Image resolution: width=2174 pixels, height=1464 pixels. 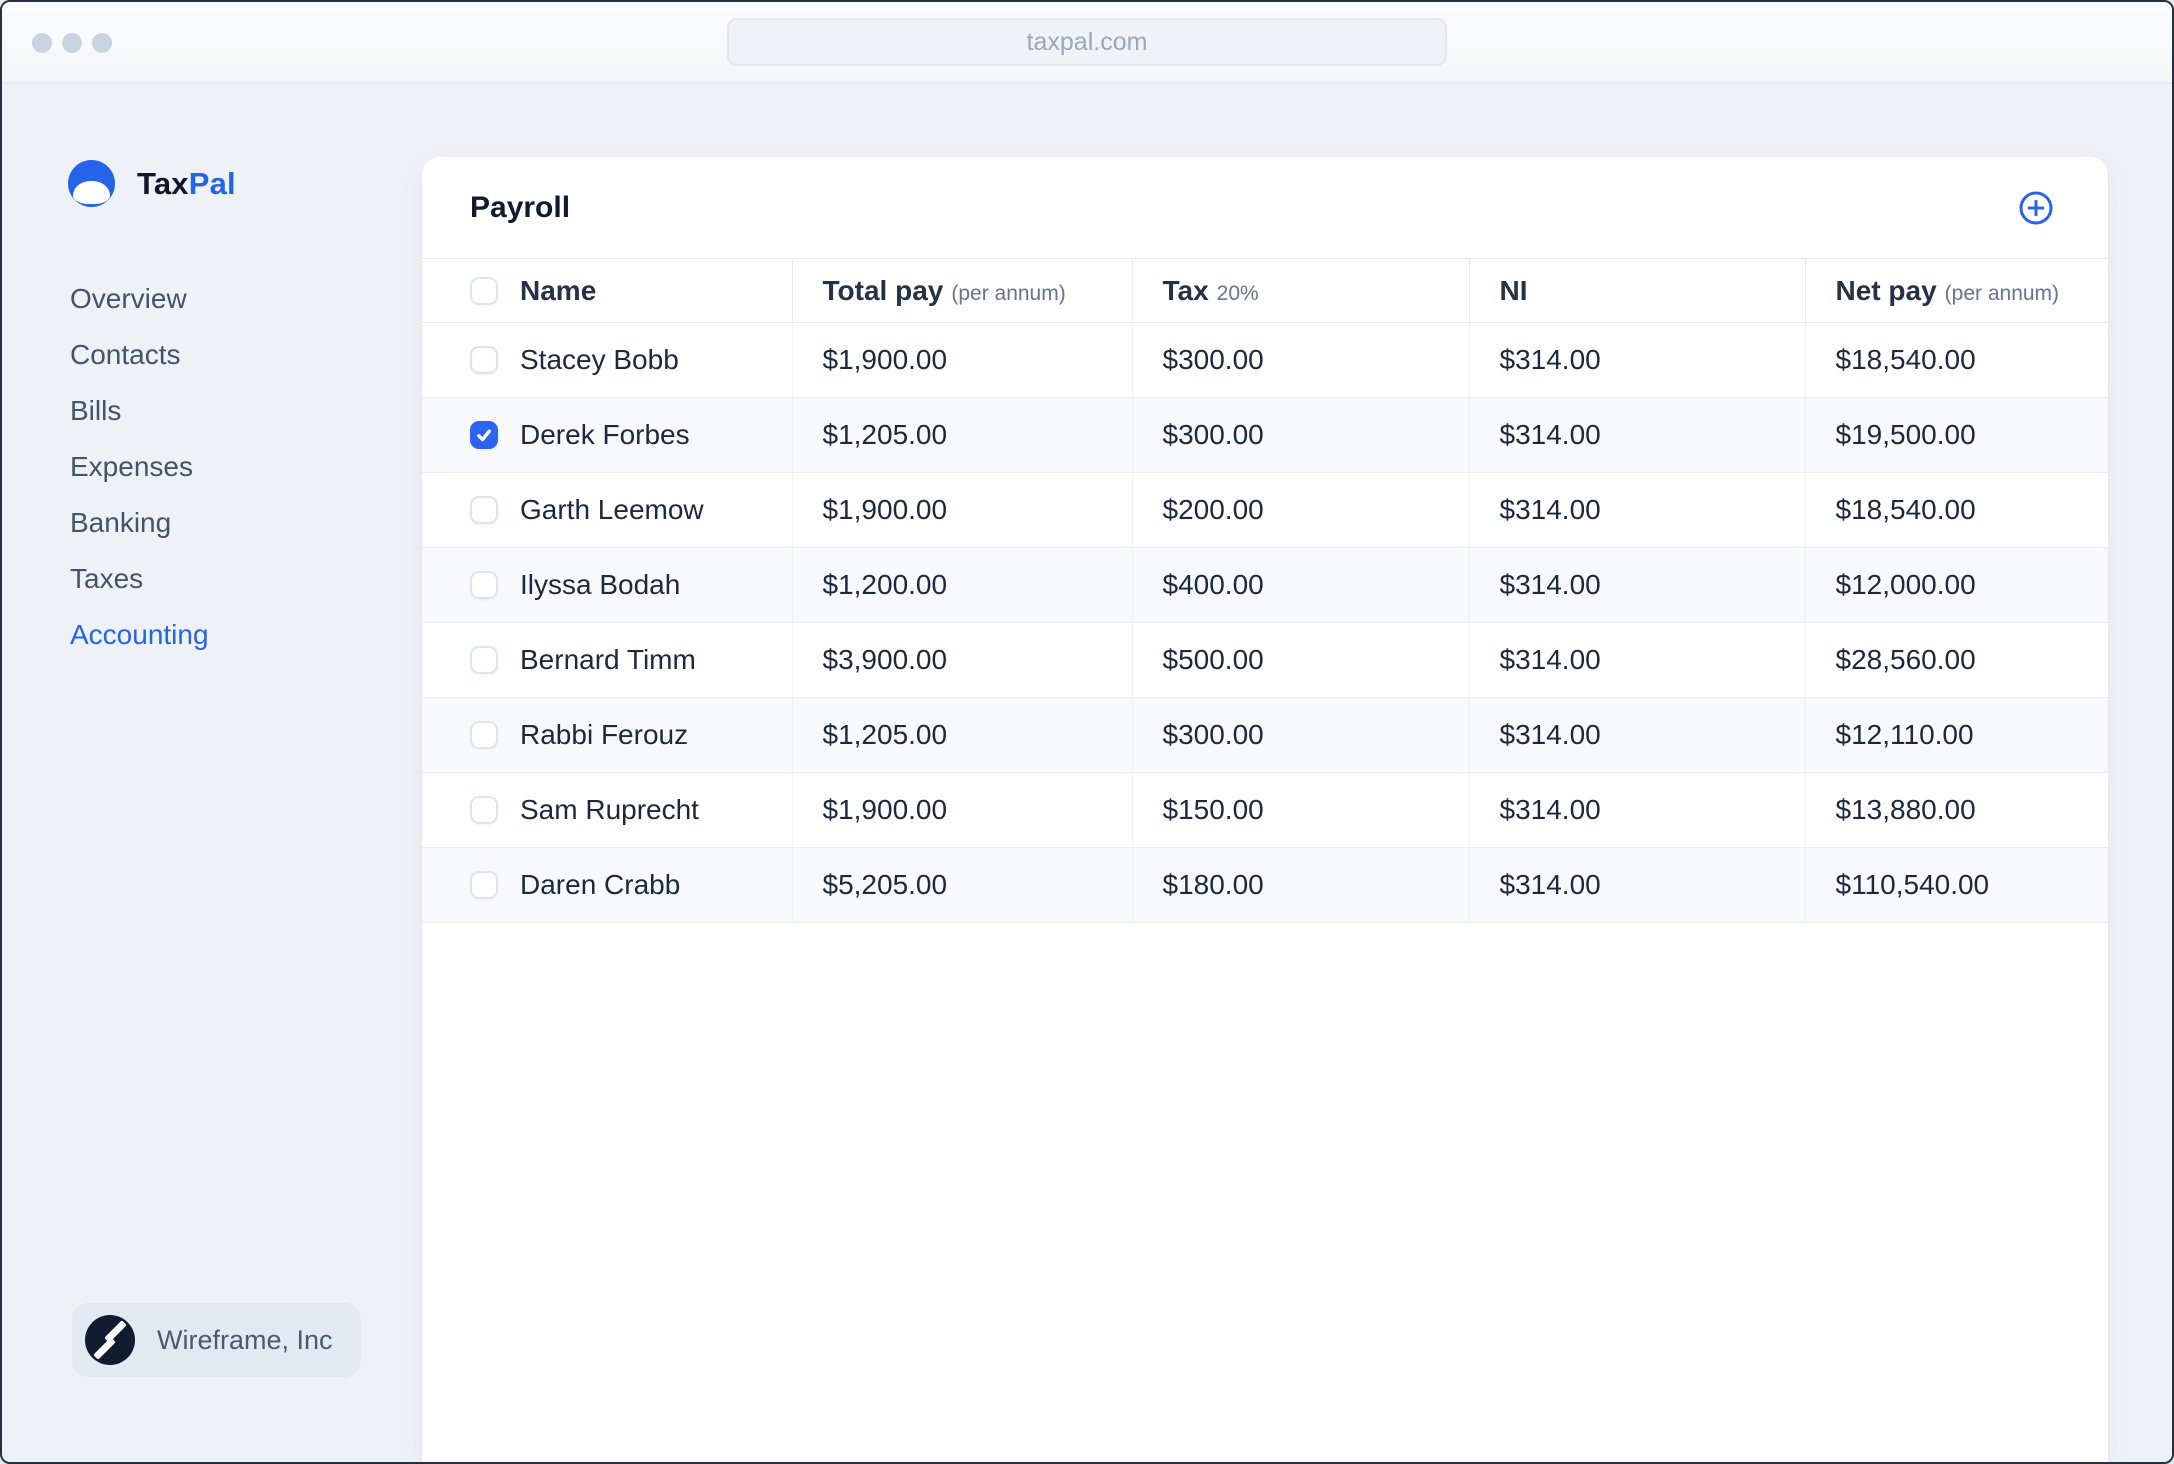 What do you see at coordinates (604, 734) in the screenshot?
I see `employee-name: Rabbi Ferouz` at bounding box center [604, 734].